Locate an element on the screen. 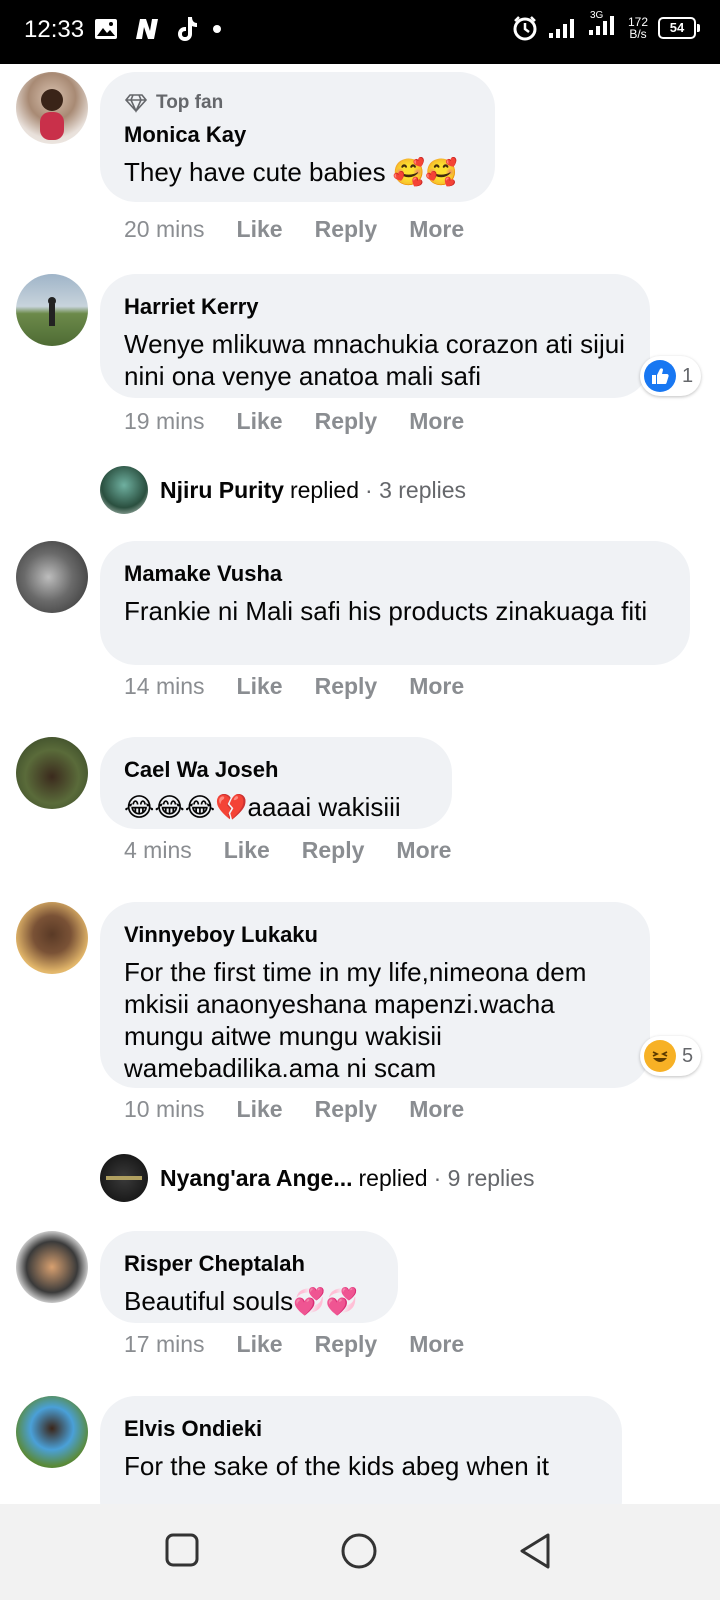  comment-time: 19 mins is located at coordinates (164, 421).